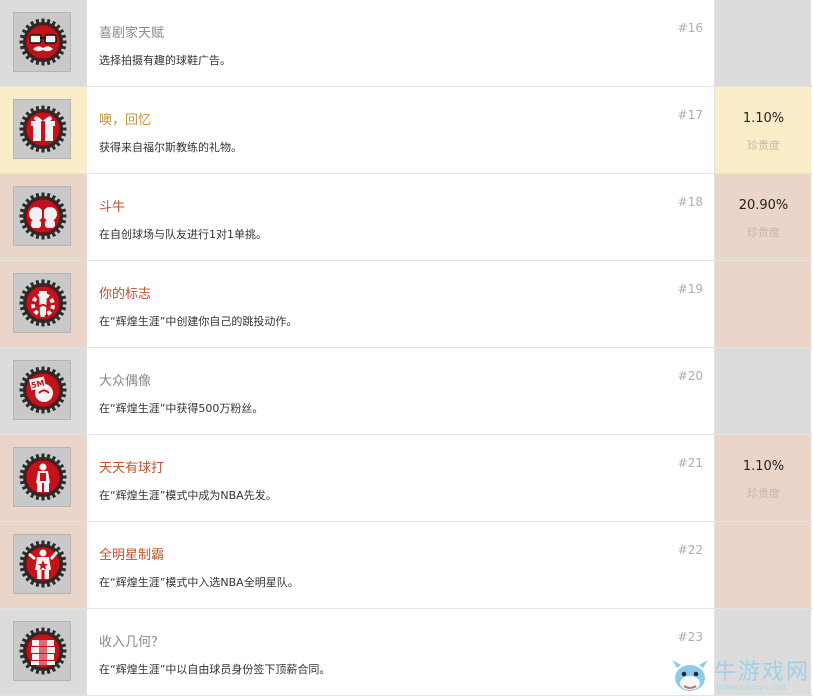 This screenshot has height=700, width=813. Describe the element at coordinates (690, 28) in the screenshot. I see `achievement-number: #16` at that location.